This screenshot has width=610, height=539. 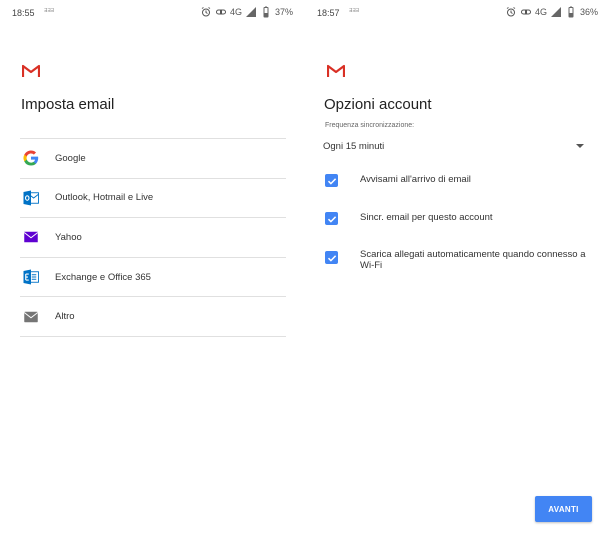 I want to click on provider-exchange: Exchange e Office 365, so click(x=153, y=278).